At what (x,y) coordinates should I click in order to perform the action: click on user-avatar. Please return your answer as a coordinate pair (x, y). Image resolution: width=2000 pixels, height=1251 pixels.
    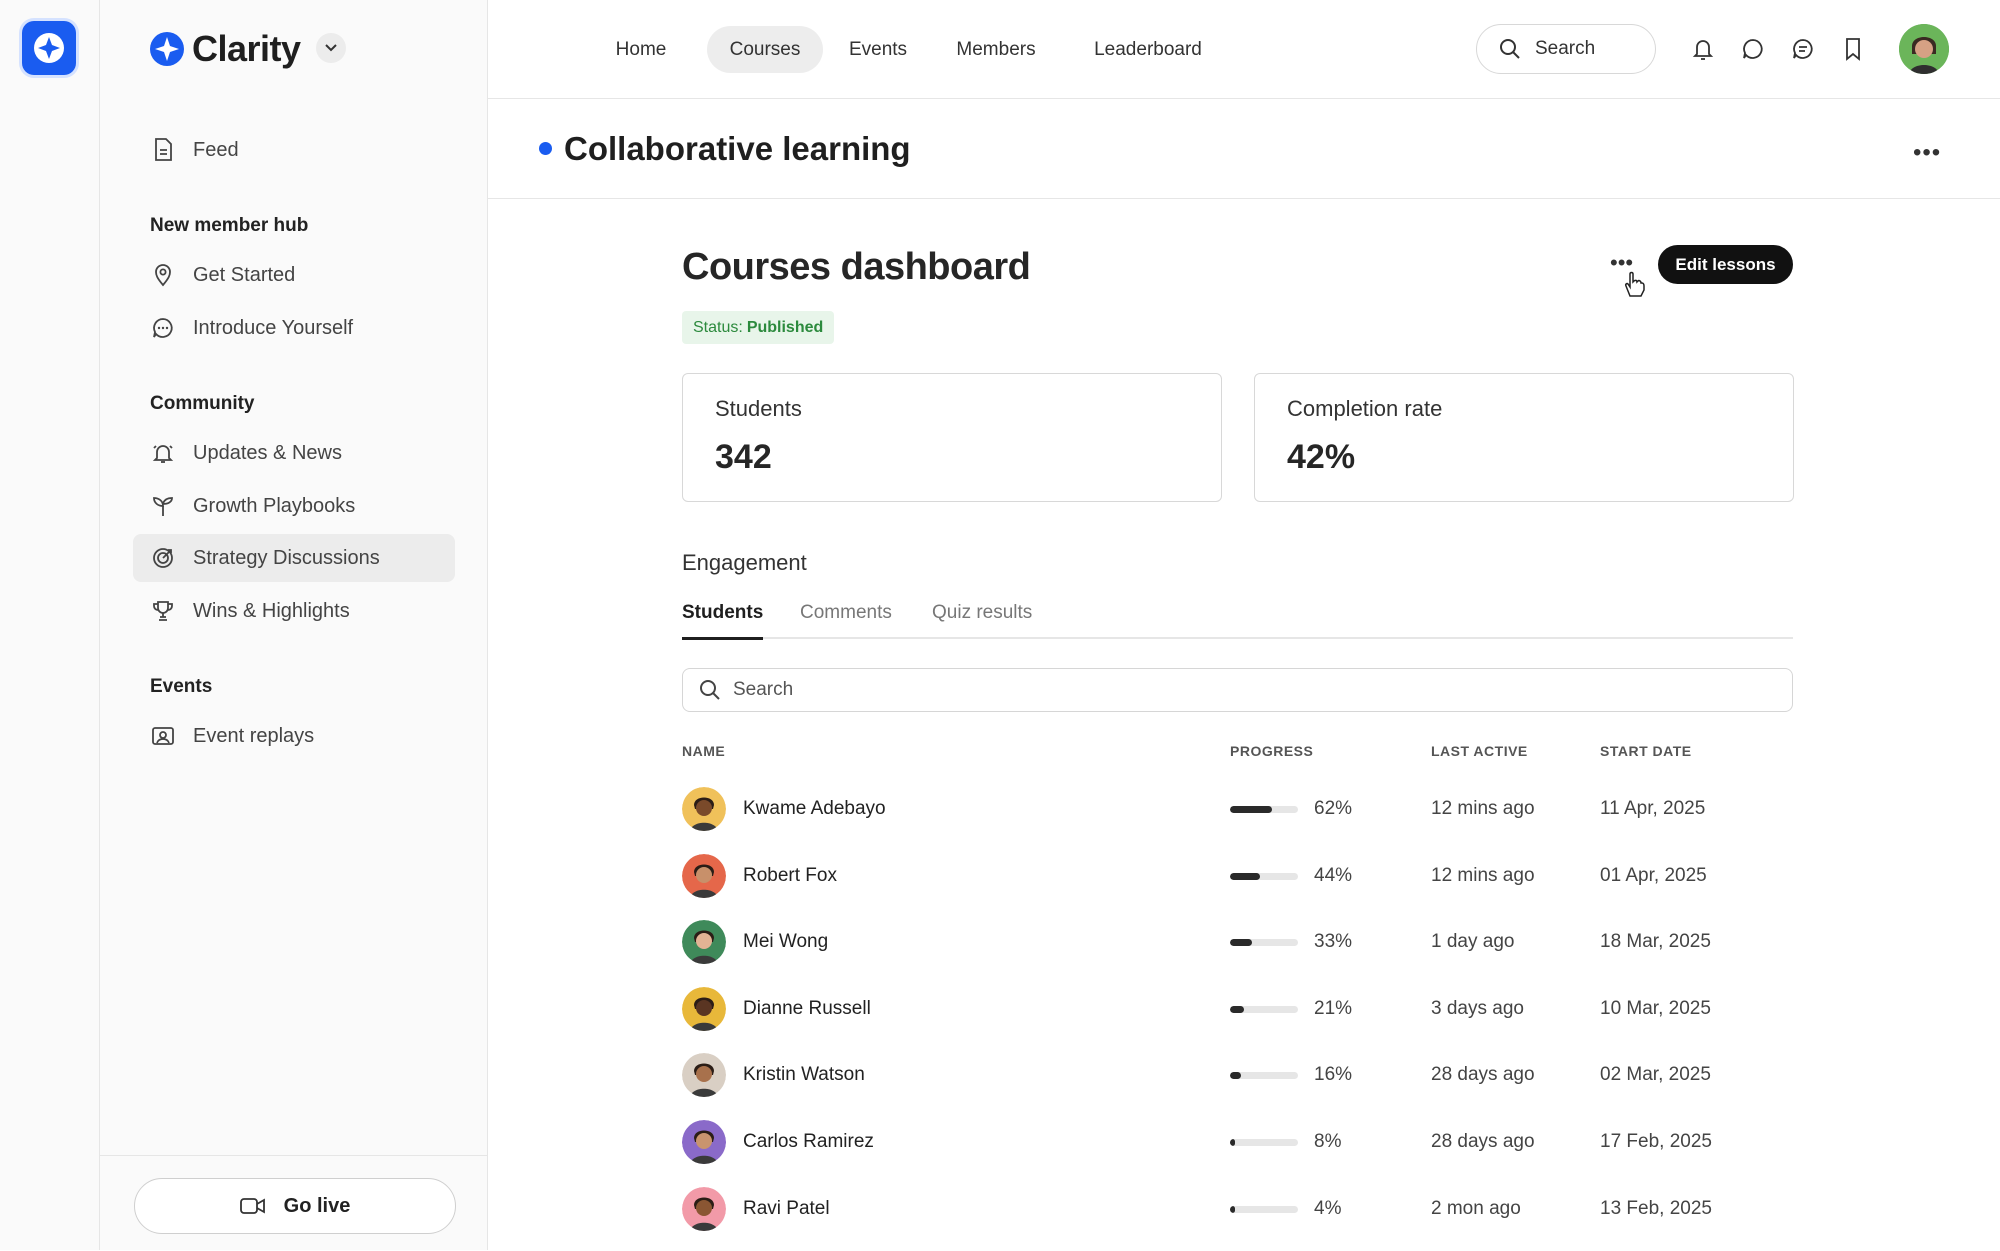
    Looking at the image, I should click on (1924, 49).